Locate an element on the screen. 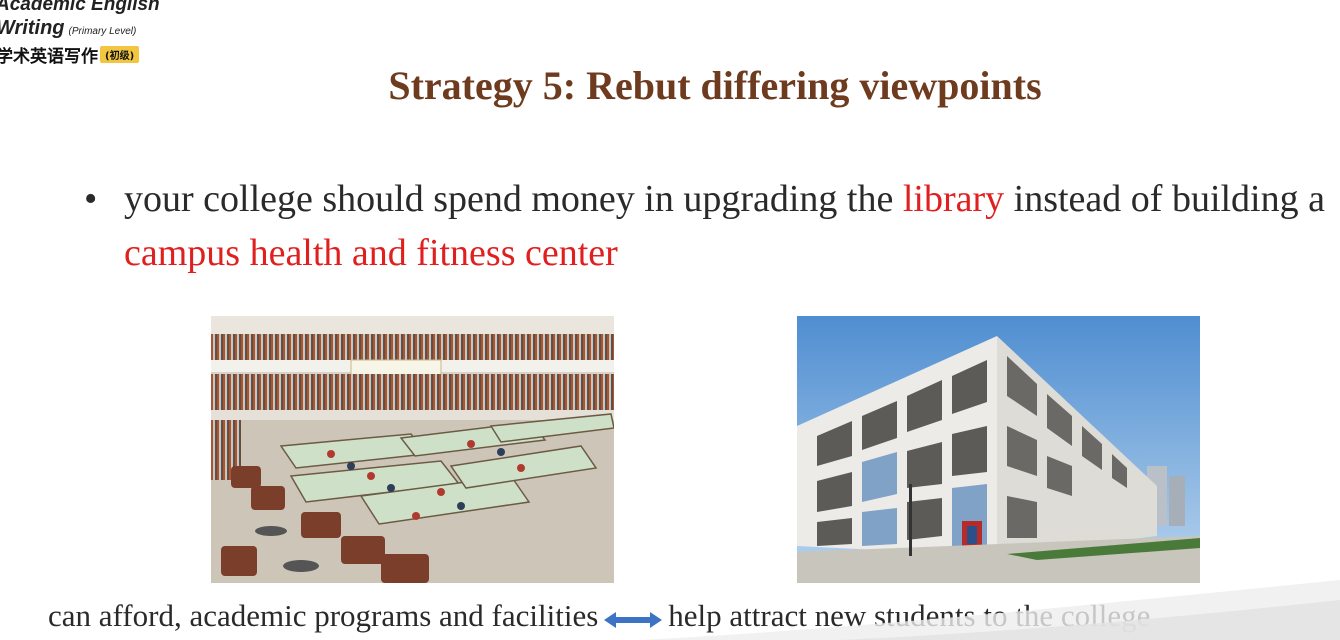  highlight-library: library is located at coordinates (953, 199).